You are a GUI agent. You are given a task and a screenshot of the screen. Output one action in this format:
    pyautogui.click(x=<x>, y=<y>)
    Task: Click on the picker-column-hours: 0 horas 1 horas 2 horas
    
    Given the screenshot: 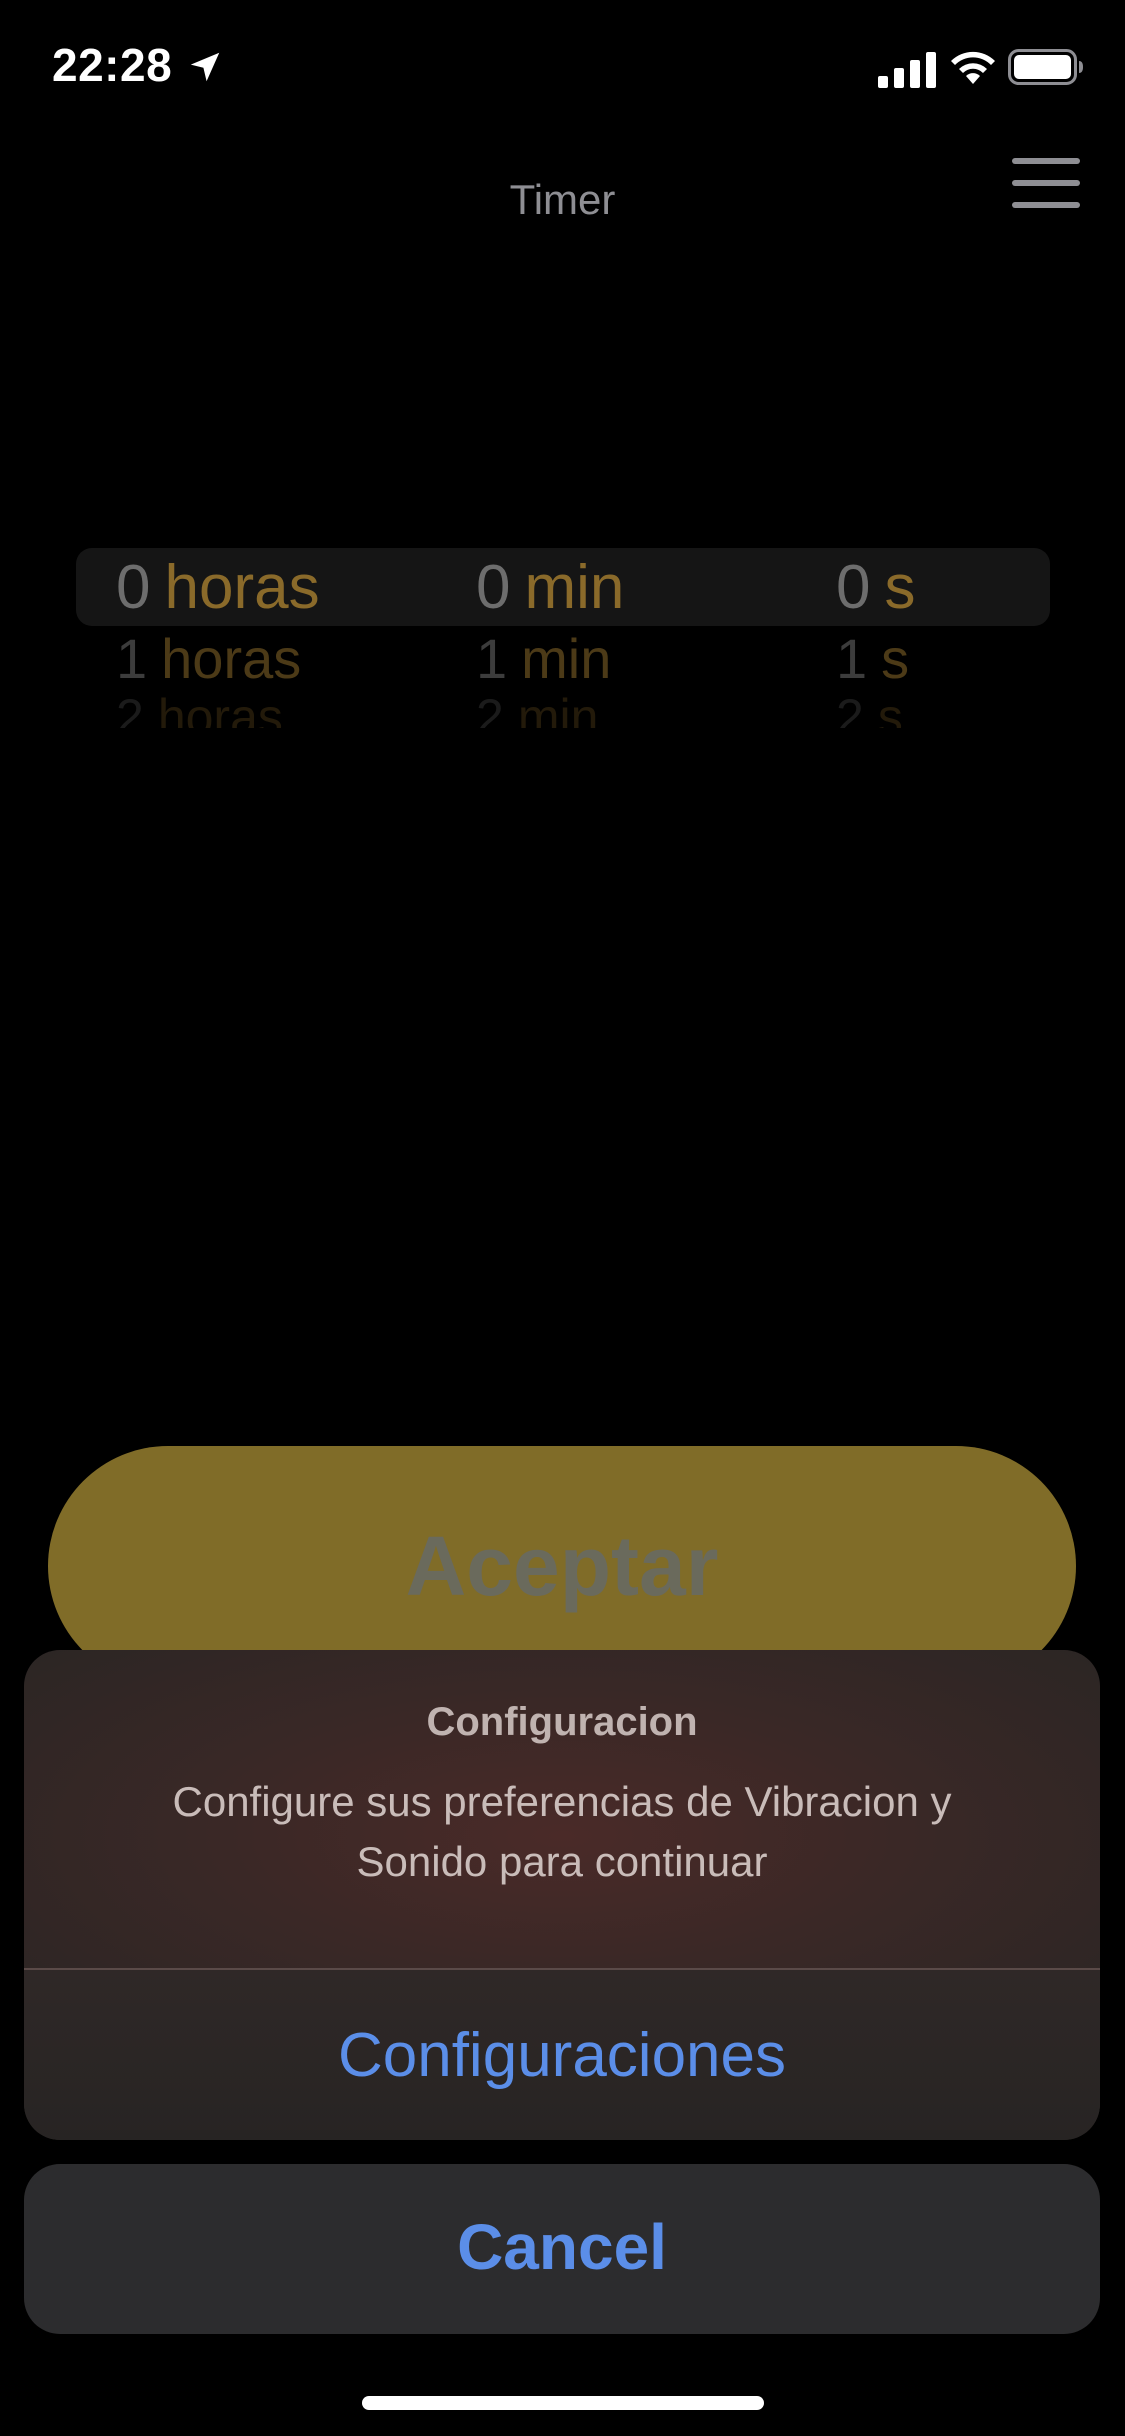 What is the action you would take?
    pyautogui.click(x=246, y=643)
    